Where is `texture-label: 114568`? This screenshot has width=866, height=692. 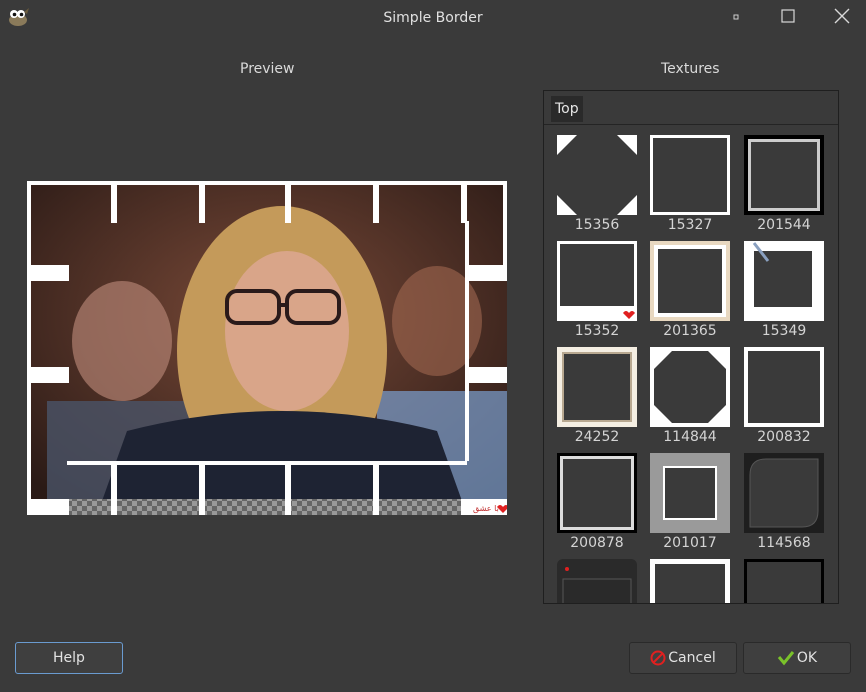
texture-label: 114568 is located at coordinates (784, 543).